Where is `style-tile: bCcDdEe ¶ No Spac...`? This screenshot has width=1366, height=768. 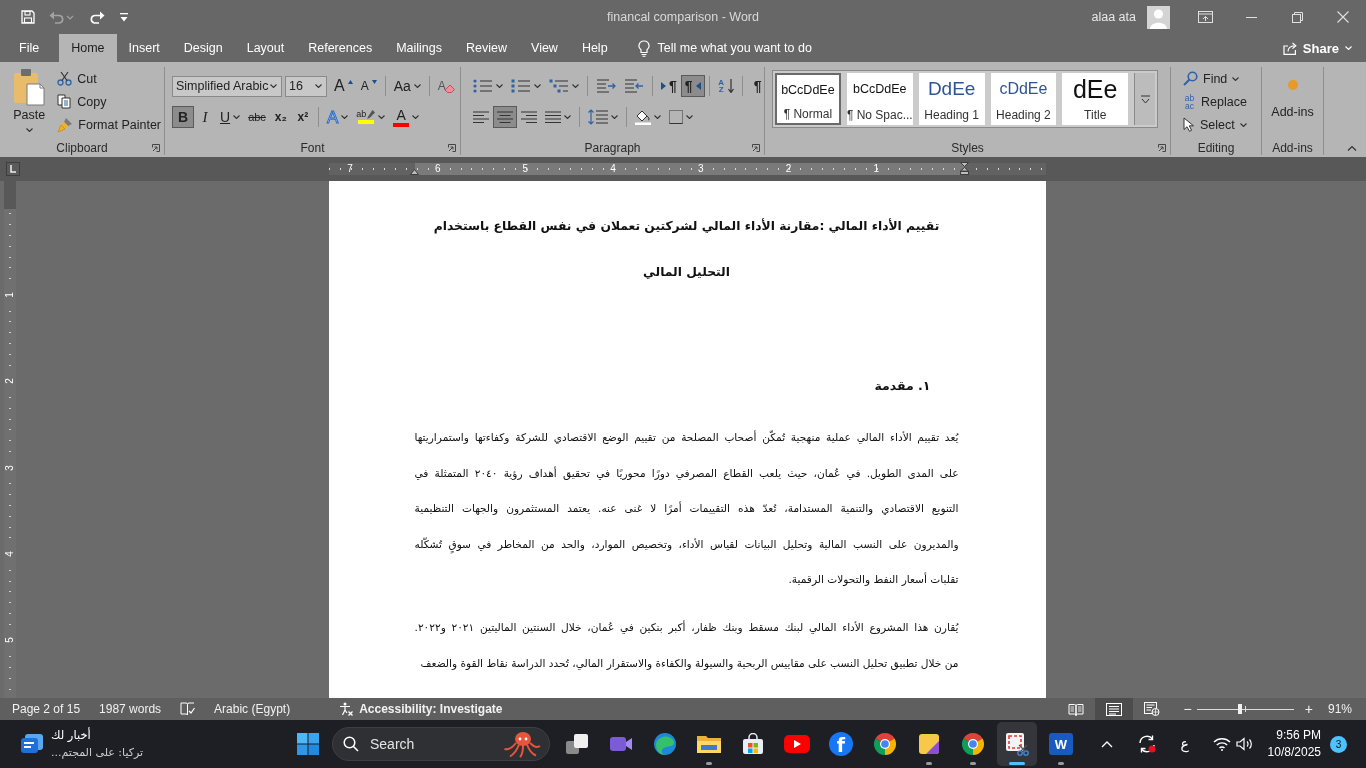
style-tile: bCcDdEe ¶ No Spac... is located at coordinates (879, 99).